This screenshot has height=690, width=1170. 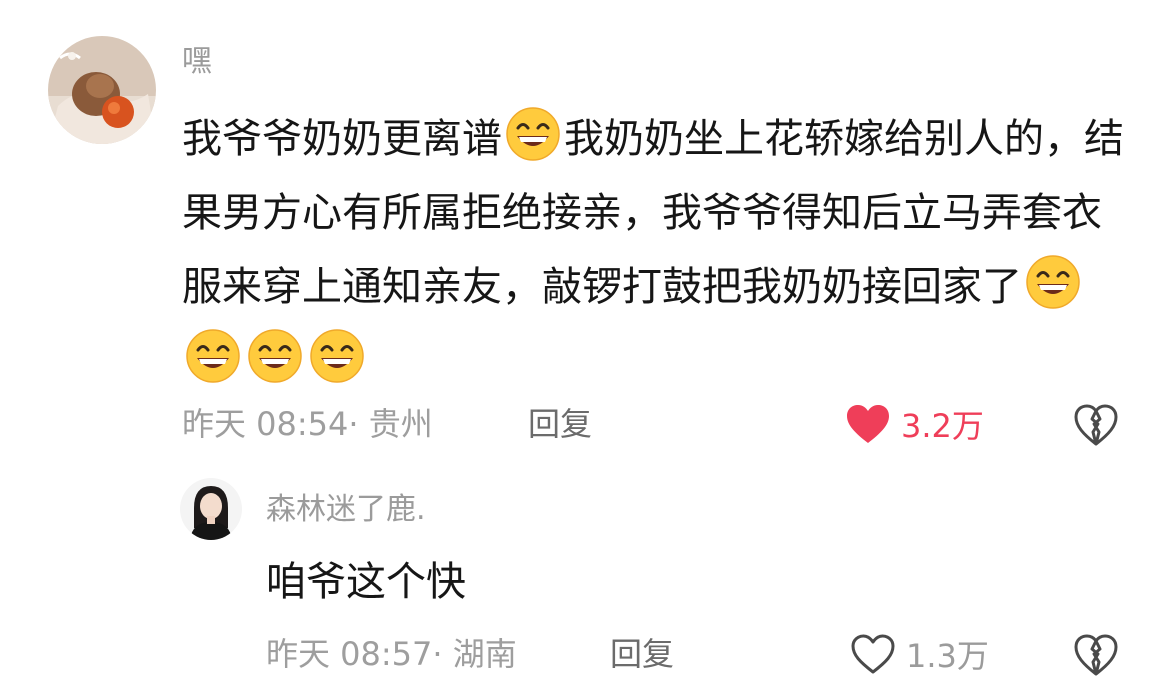 What do you see at coordinates (197, 62) in the screenshot?
I see `comment-username: 嘿` at bounding box center [197, 62].